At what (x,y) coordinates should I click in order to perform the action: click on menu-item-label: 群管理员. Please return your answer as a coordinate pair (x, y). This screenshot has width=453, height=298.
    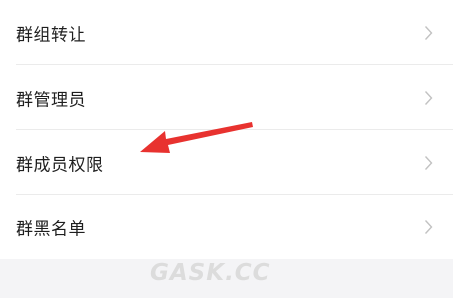
    Looking at the image, I should click on (51, 100).